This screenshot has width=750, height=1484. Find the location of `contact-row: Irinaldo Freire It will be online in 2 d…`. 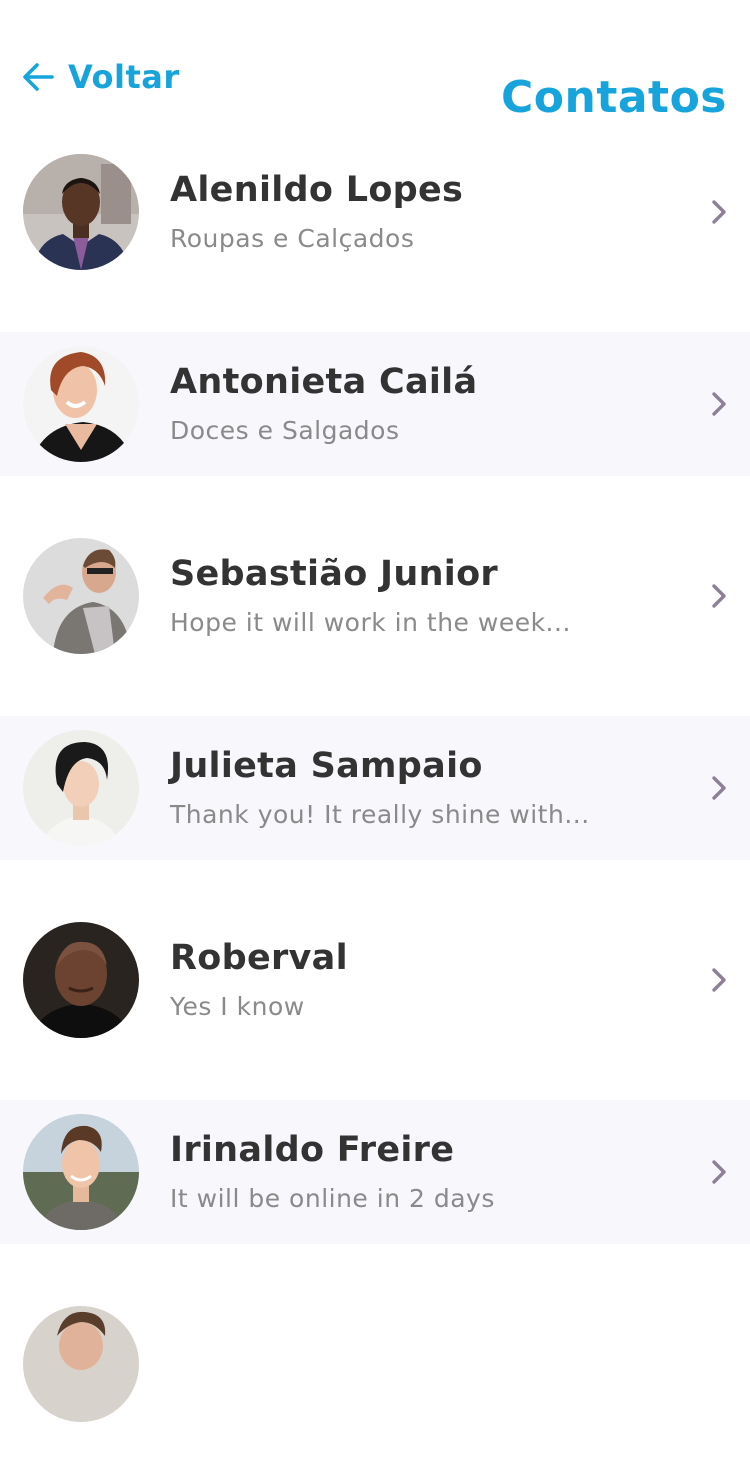

contact-row: Irinaldo Freire It will be online in 2 d… is located at coordinates (375, 1172).